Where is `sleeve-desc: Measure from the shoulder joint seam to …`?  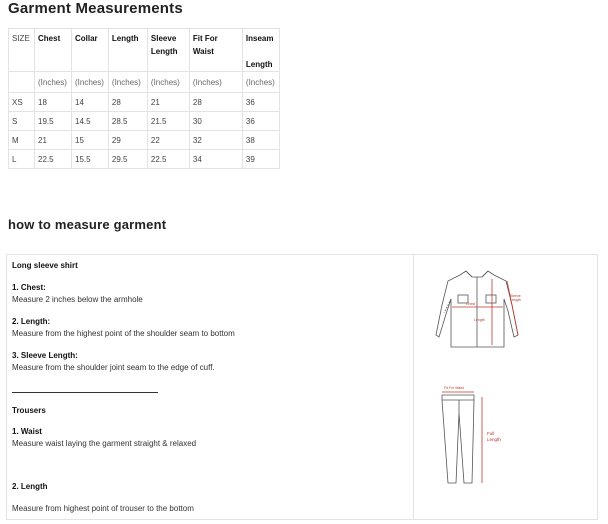
sleeve-desc: Measure from the shoulder joint seam to … is located at coordinates (113, 367).